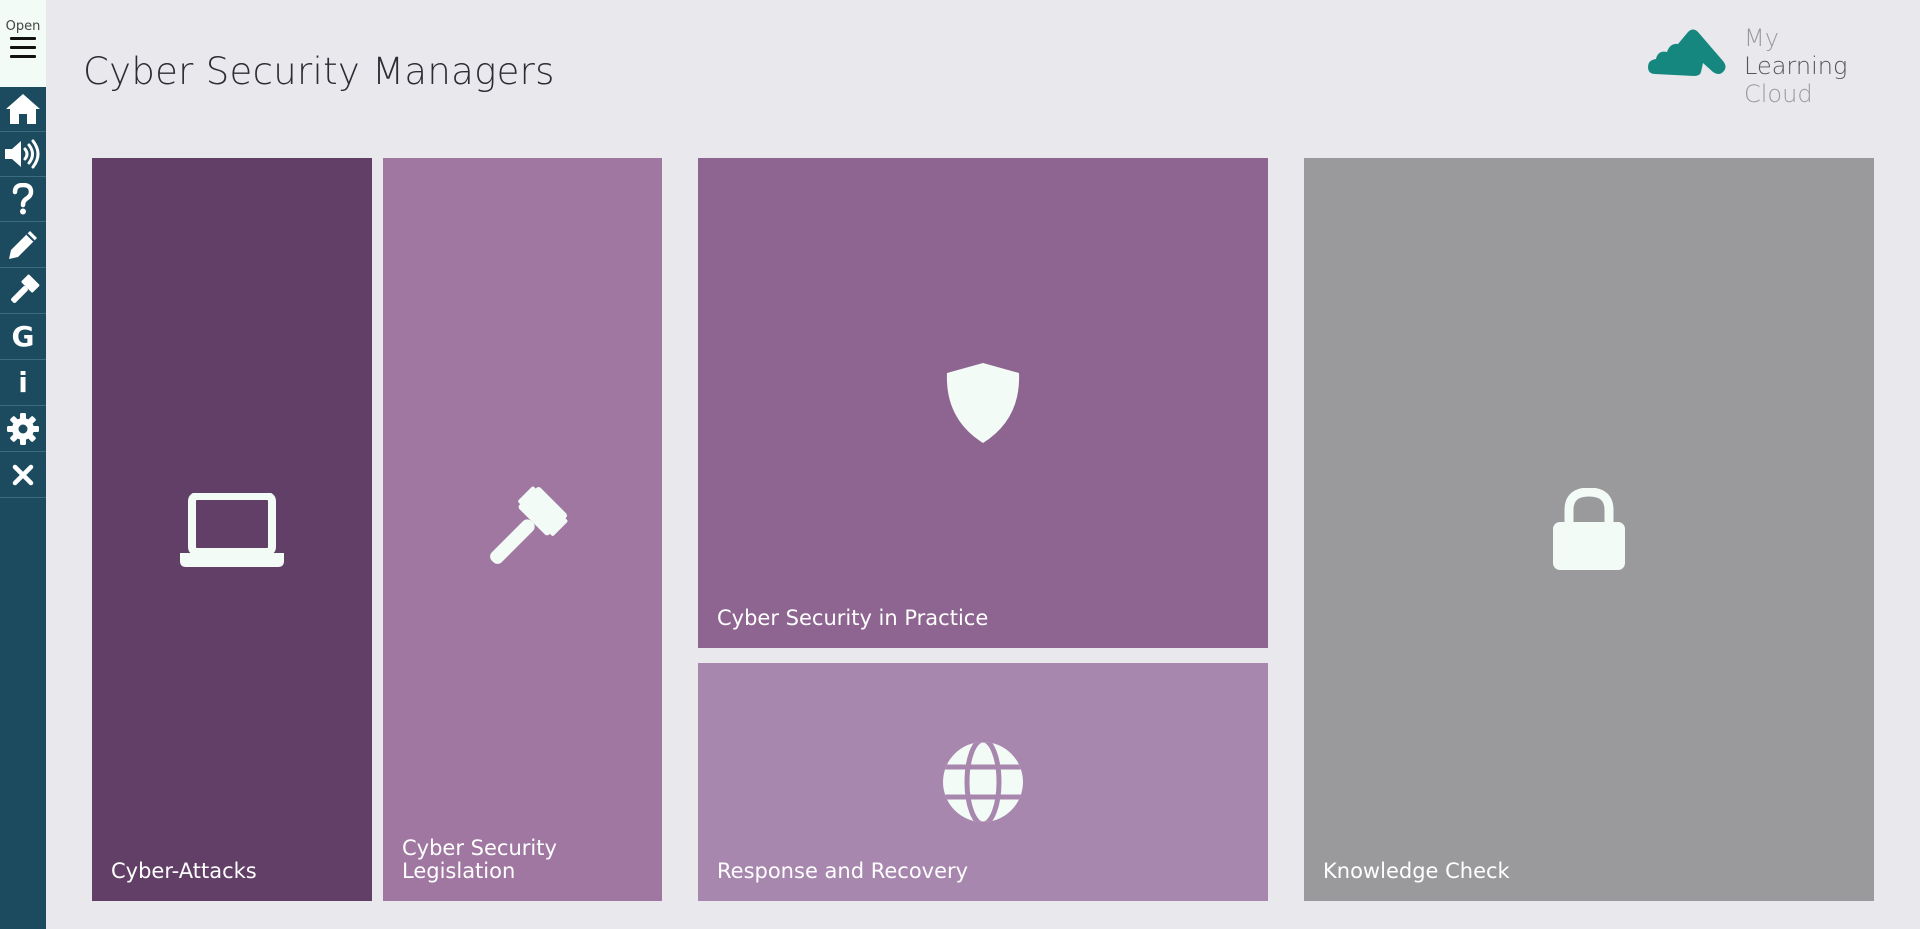 This screenshot has width=1920, height=929. I want to click on sidebar-item-close, so click(23, 475).